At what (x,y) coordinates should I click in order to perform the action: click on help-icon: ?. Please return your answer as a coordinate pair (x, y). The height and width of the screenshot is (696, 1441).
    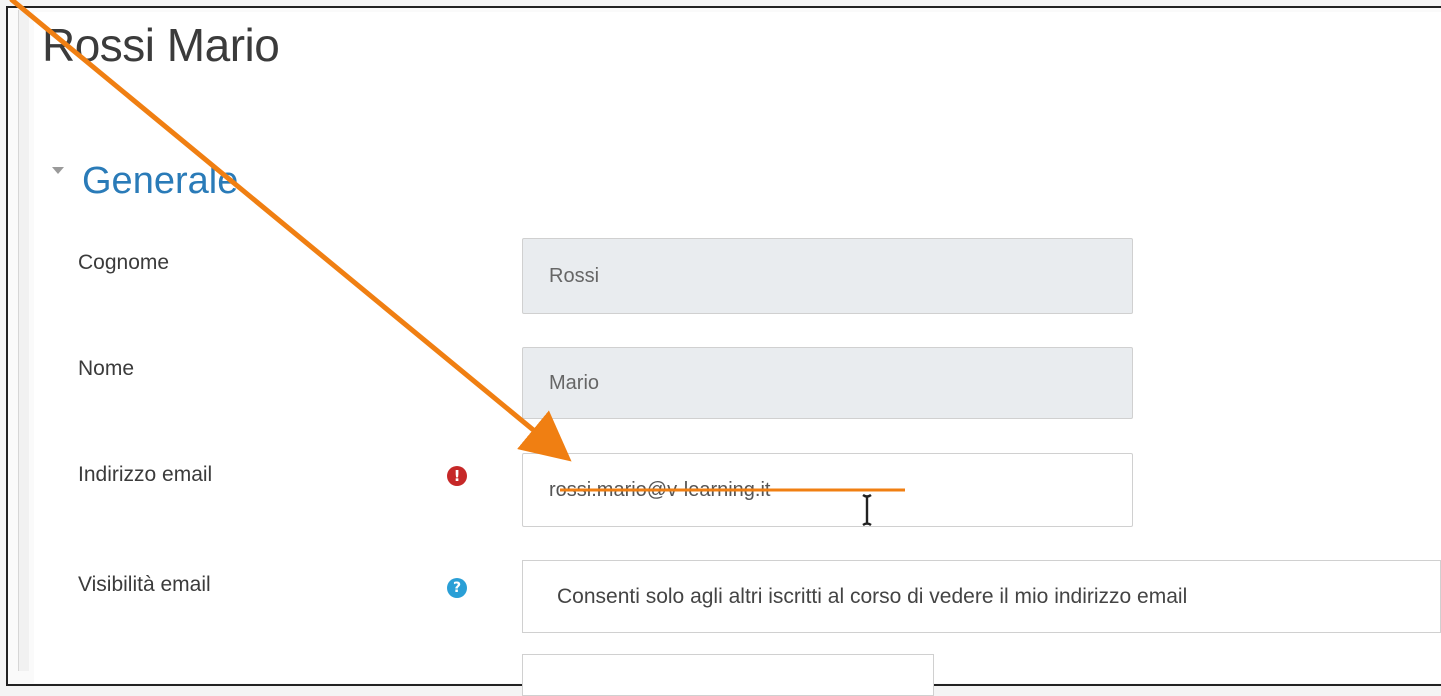
    Looking at the image, I should click on (457, 588).